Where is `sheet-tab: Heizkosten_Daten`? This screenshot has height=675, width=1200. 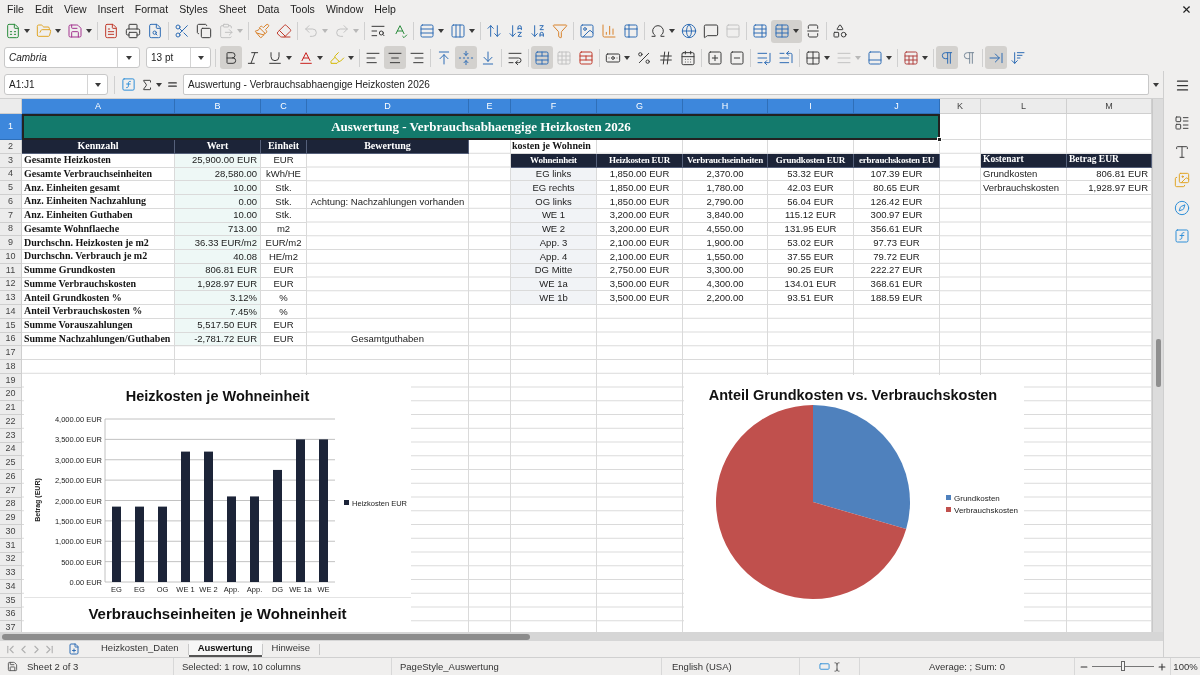
sheet-tab: Heizkosten_Daten is located at coordinates (140, 649).